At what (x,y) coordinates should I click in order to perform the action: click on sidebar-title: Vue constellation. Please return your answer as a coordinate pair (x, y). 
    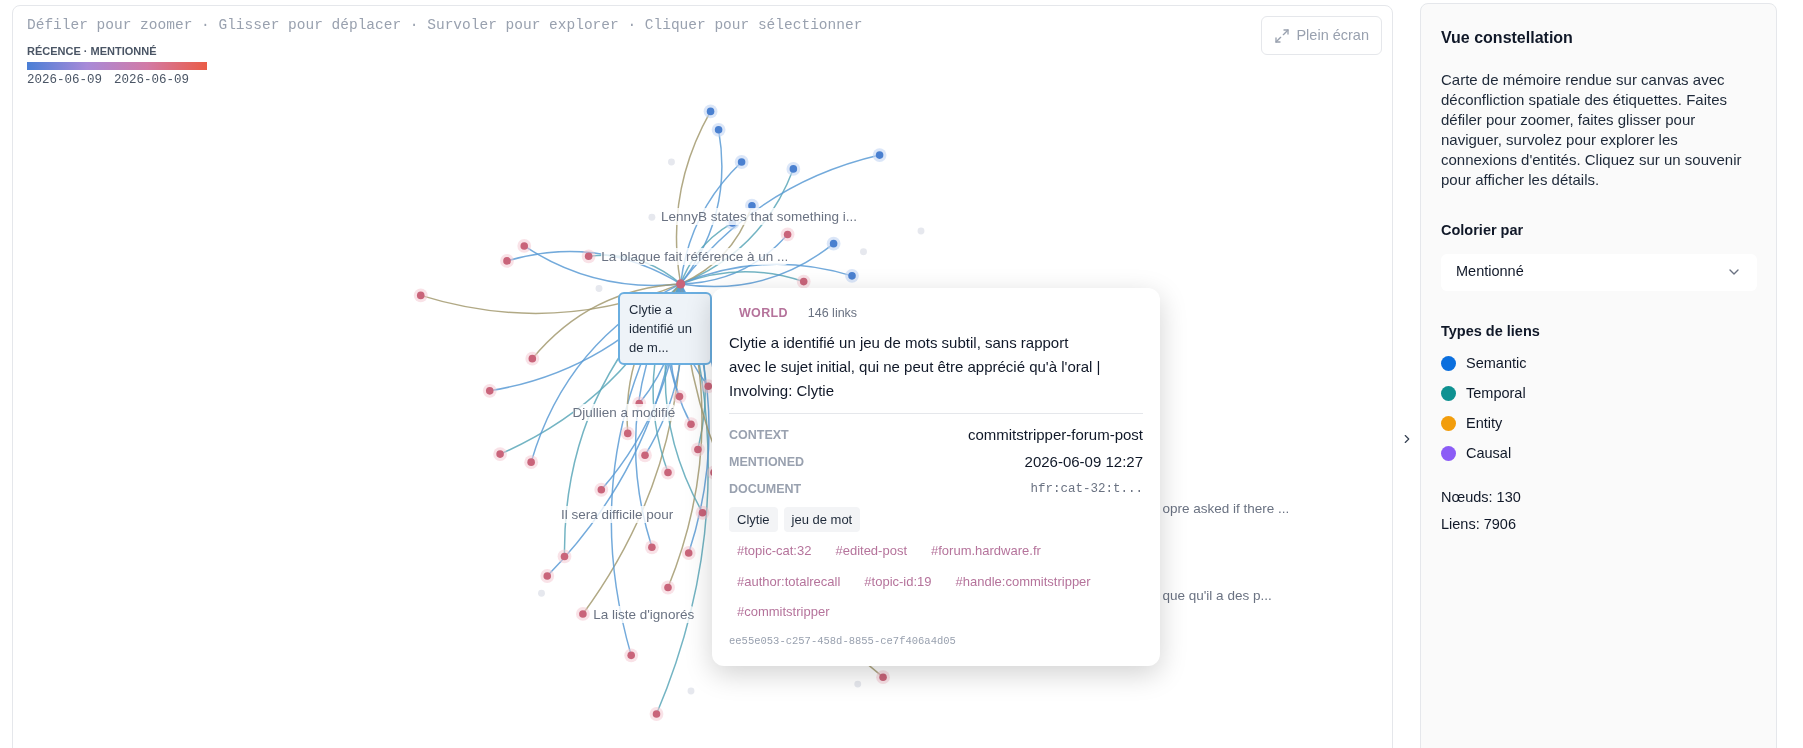
    Looking at the image, I should click on (1507, 38).